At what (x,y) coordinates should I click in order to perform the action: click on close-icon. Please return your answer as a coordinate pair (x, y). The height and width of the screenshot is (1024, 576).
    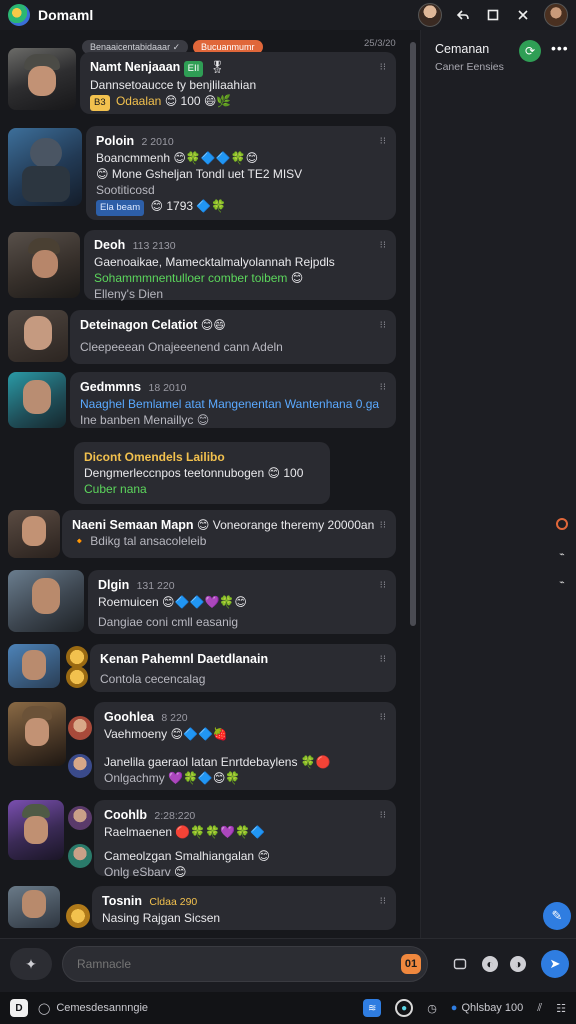
    Looking at the image, I should click on (523, 15).